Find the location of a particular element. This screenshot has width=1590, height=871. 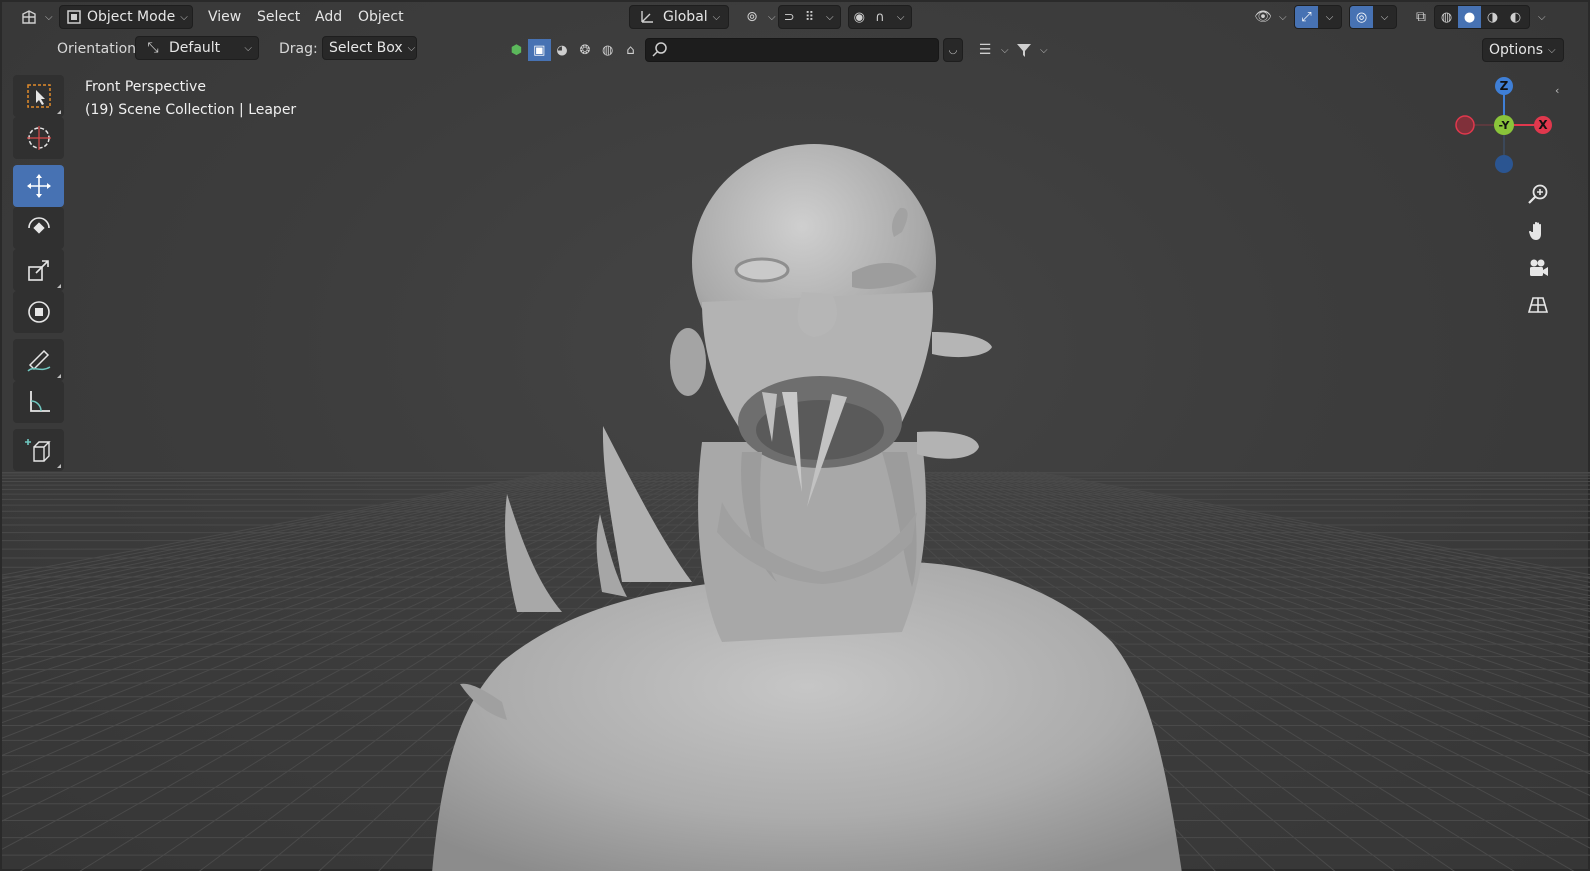

annotate-icon is located at coordinates (38, 360).